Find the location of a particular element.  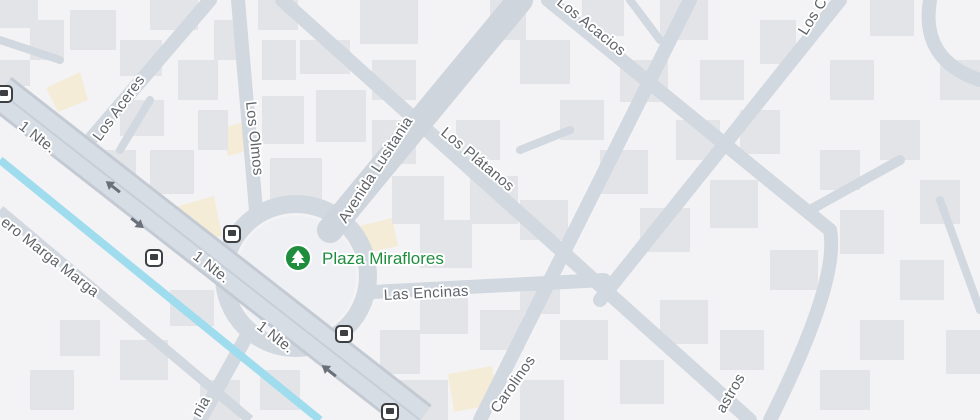

park-tree-icon is located at coordinates (298, 258).